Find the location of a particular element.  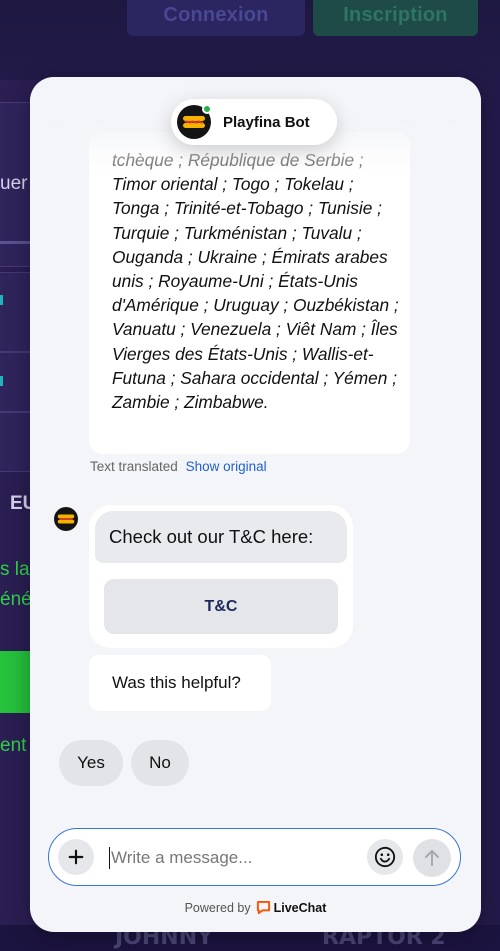

powered-by-label: Powered by is located at coordinates (217, 907).